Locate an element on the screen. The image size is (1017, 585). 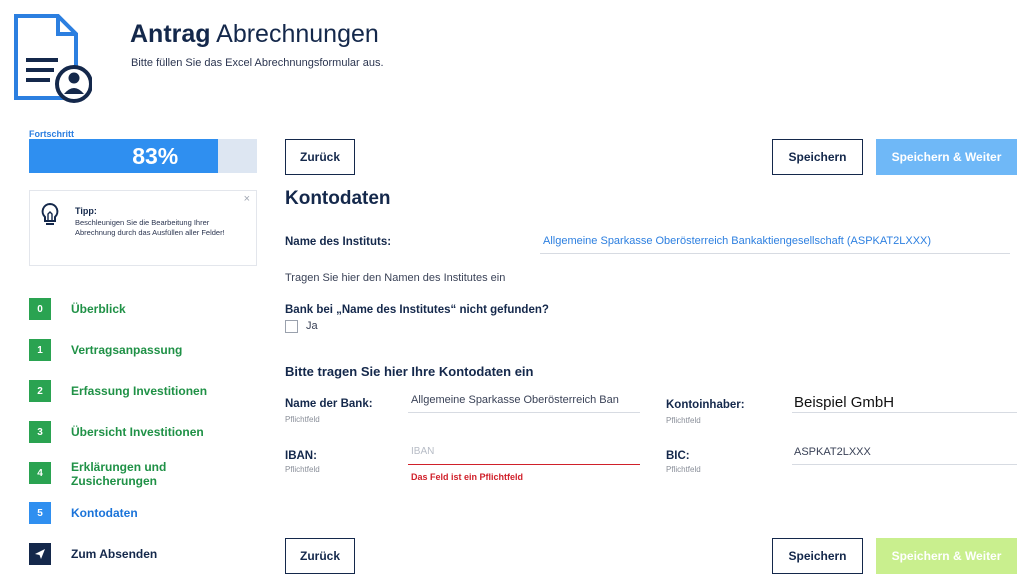
step-label: Überblick is located at coordinates (98, 309).